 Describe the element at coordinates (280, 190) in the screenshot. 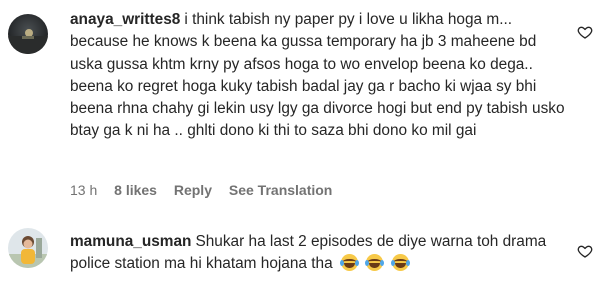

I see `see-translation-button: See Translation` at that location.